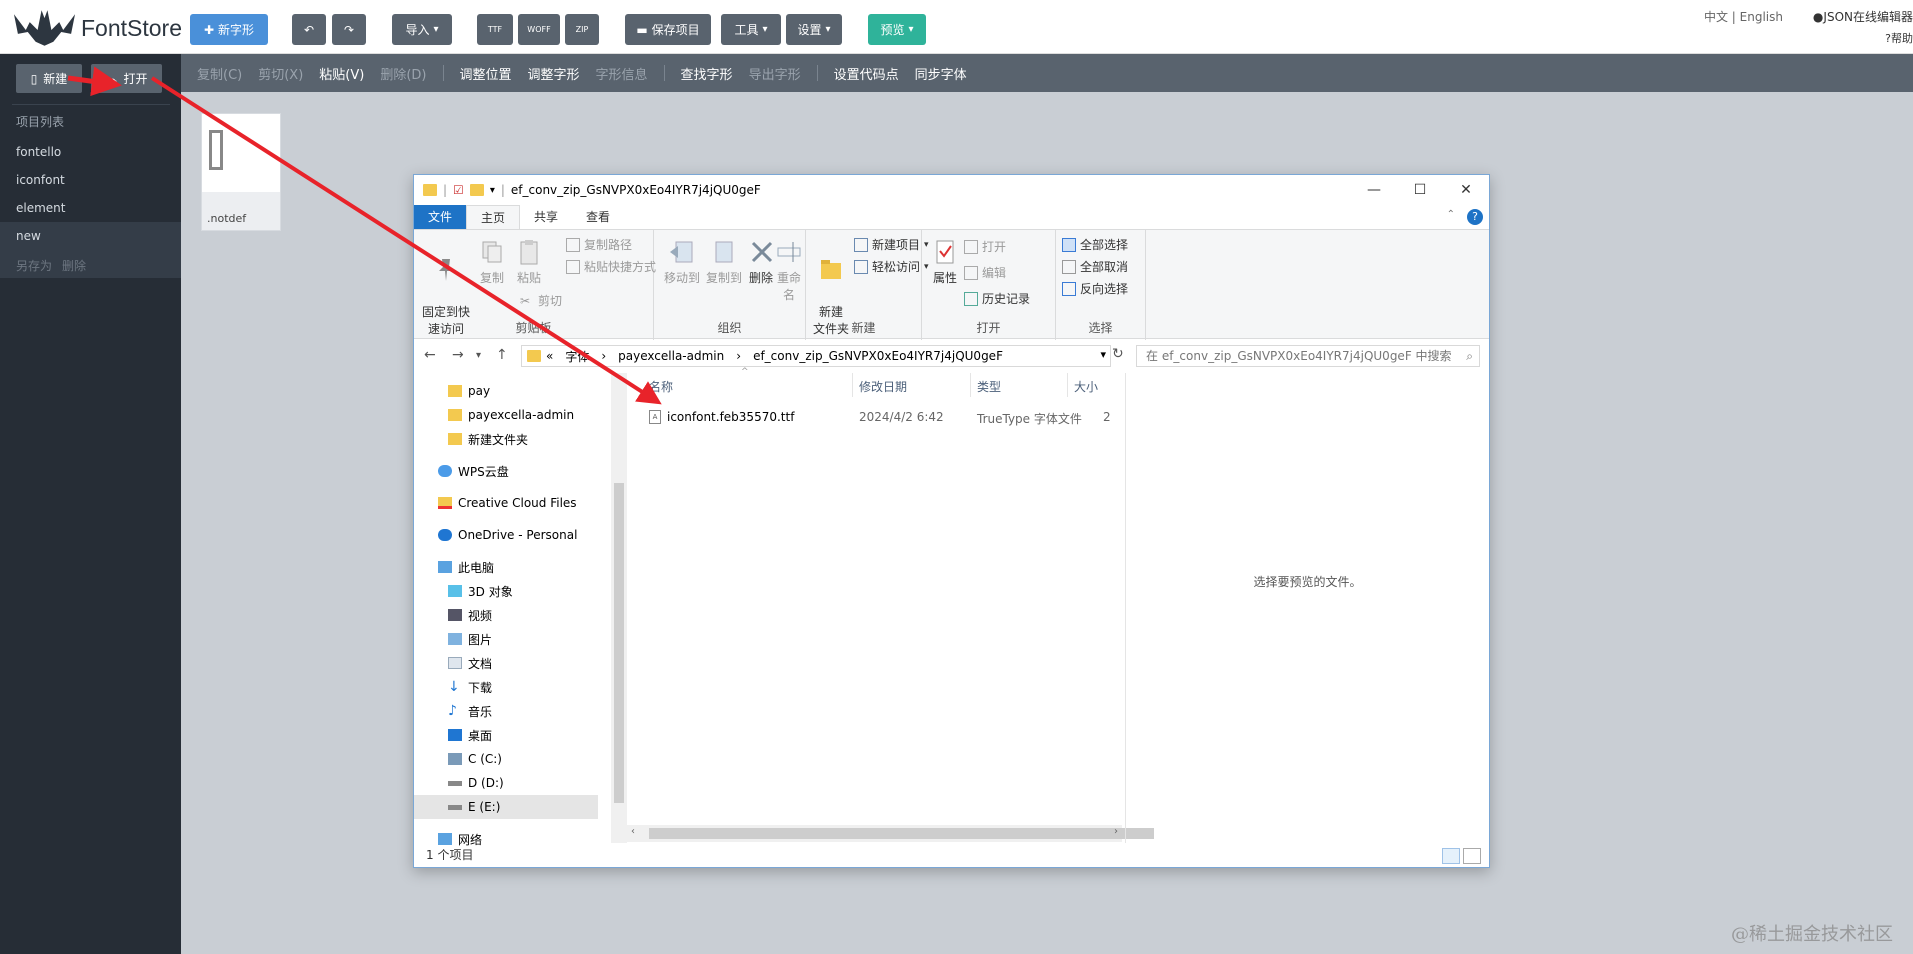 The image size is (1913, 954). I want to click on recent-chevron-icon: ▾, so click(478, 355).